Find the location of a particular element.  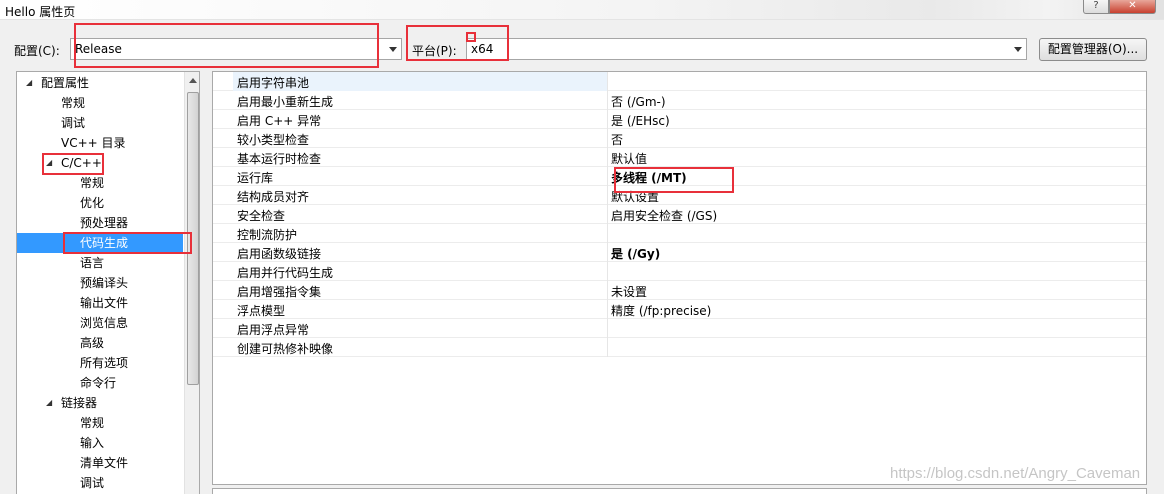

property-row: 创建可热修补映像 is located at coordinates (679, 347).